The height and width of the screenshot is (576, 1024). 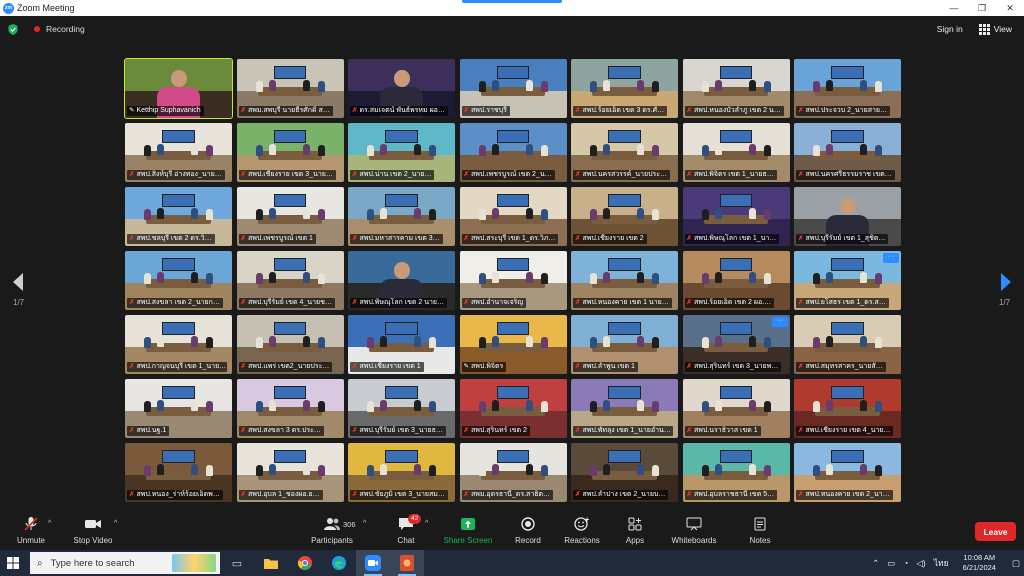 What do you see at coordinates (891, 563) in the screenshot?
I see `network-icon: ▭` at bounding box center [891, 563].